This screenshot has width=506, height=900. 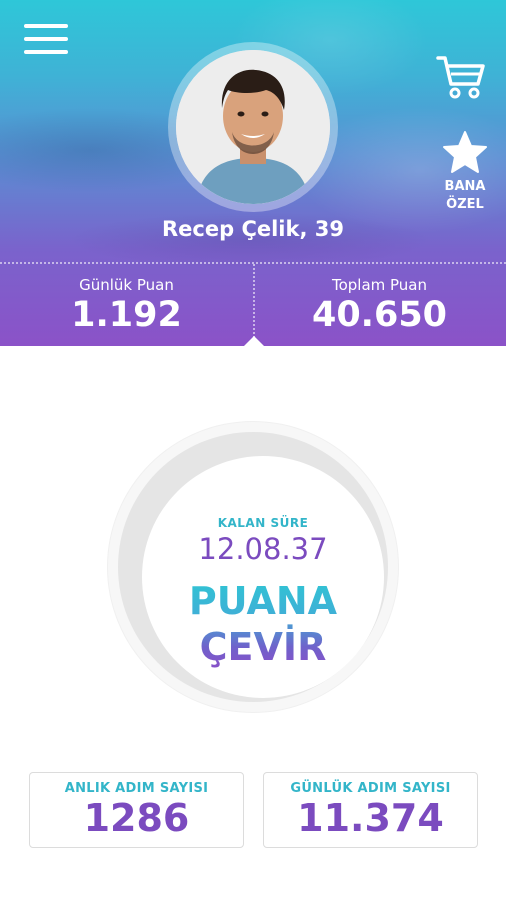 I want to click on avatar-ring, so click(x=253, y=127).